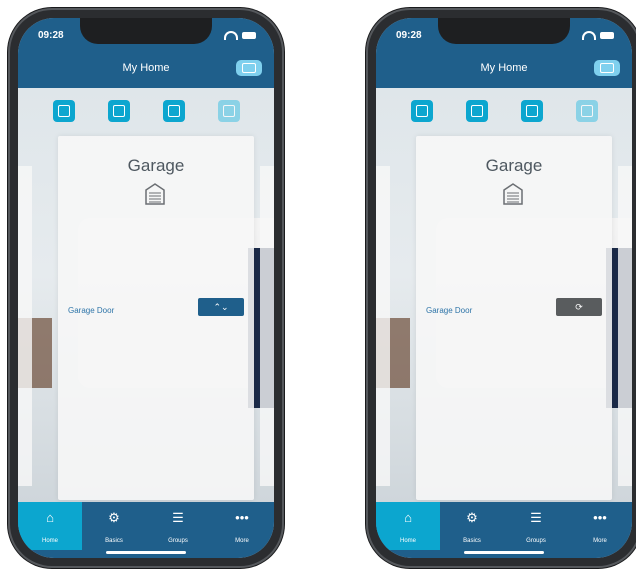 The width and height of the screenshot is (636, 572). I want to click on refresh-icon: ⟳, so click(579, 306).